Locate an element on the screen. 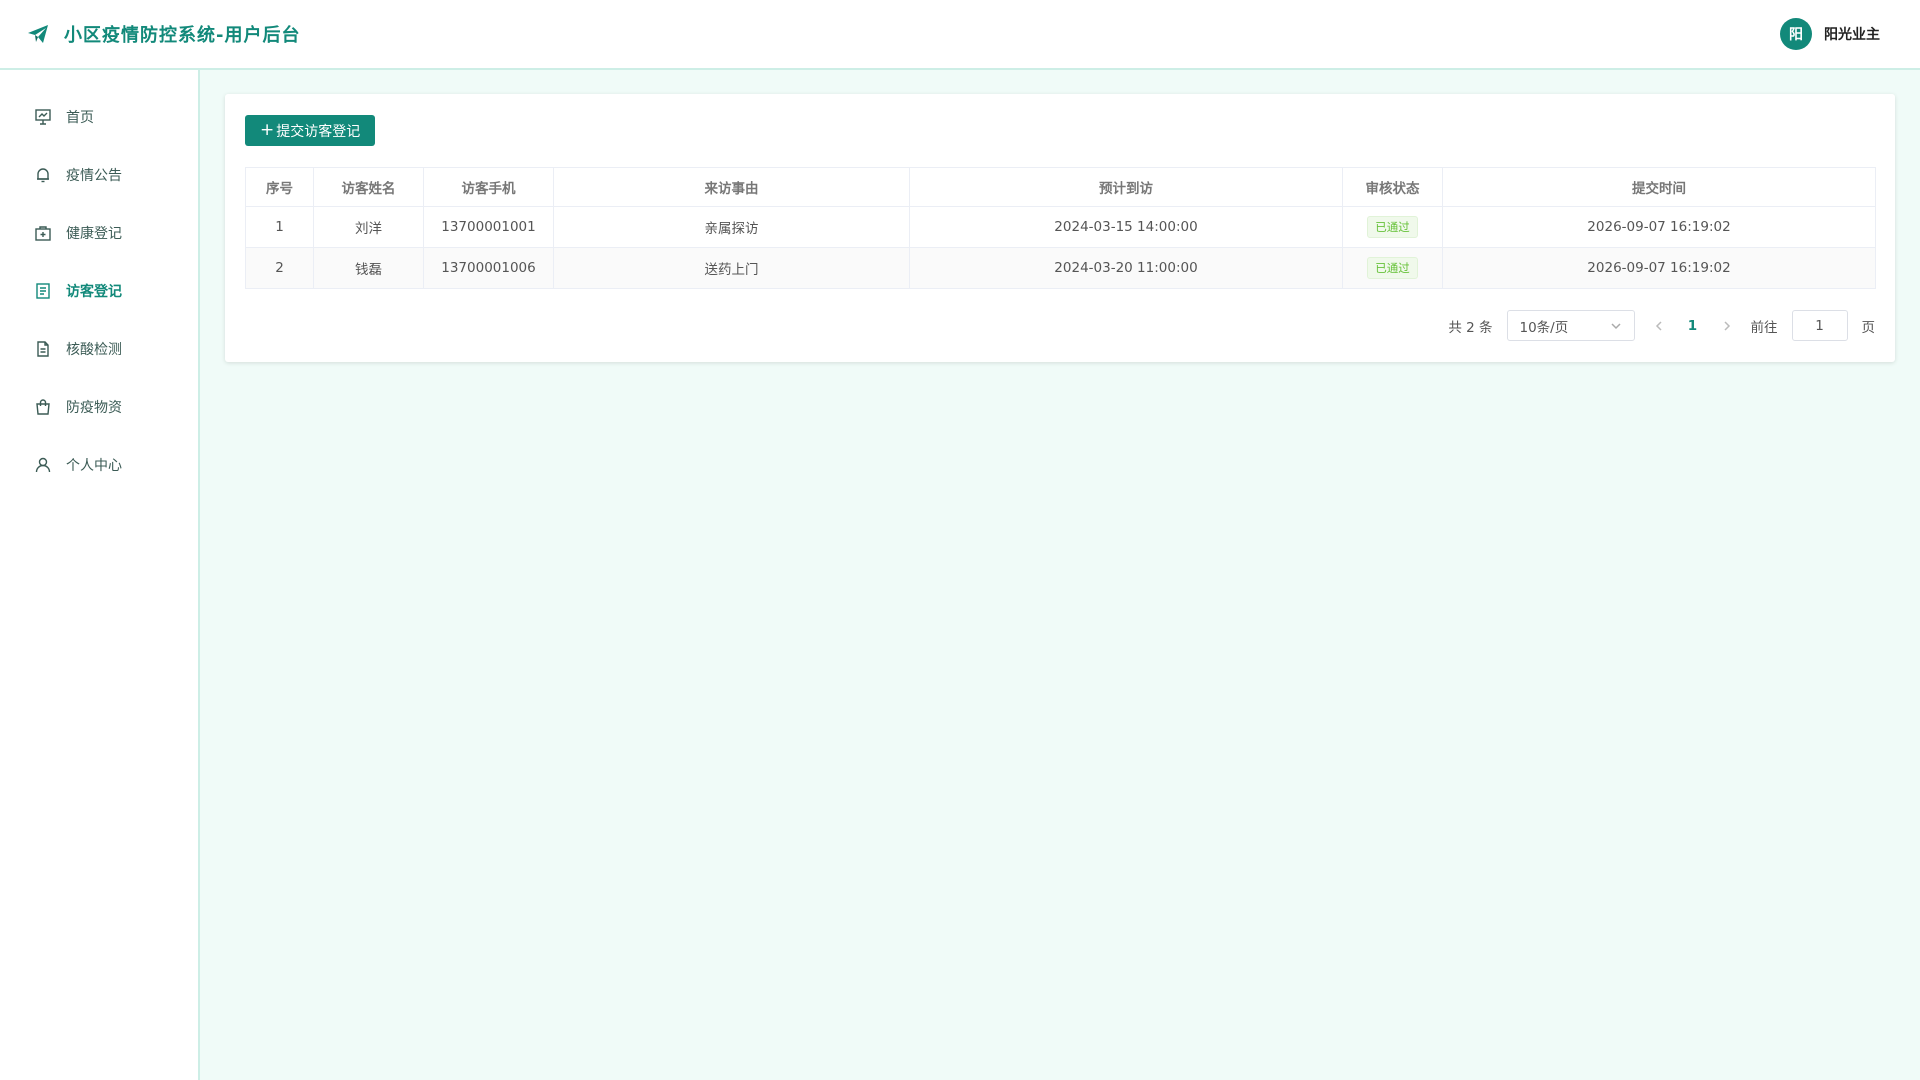  document-icon is located at coordinates (43, 349).